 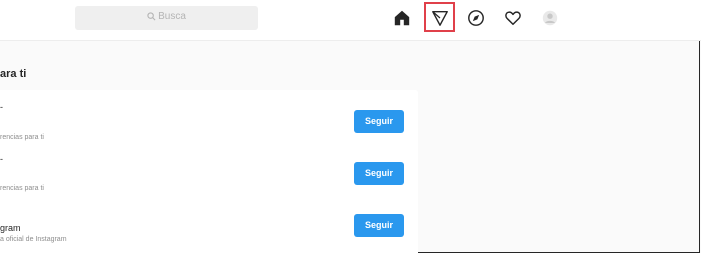 I want to click on suggestion-name: gram, so click(x=10, y=228).